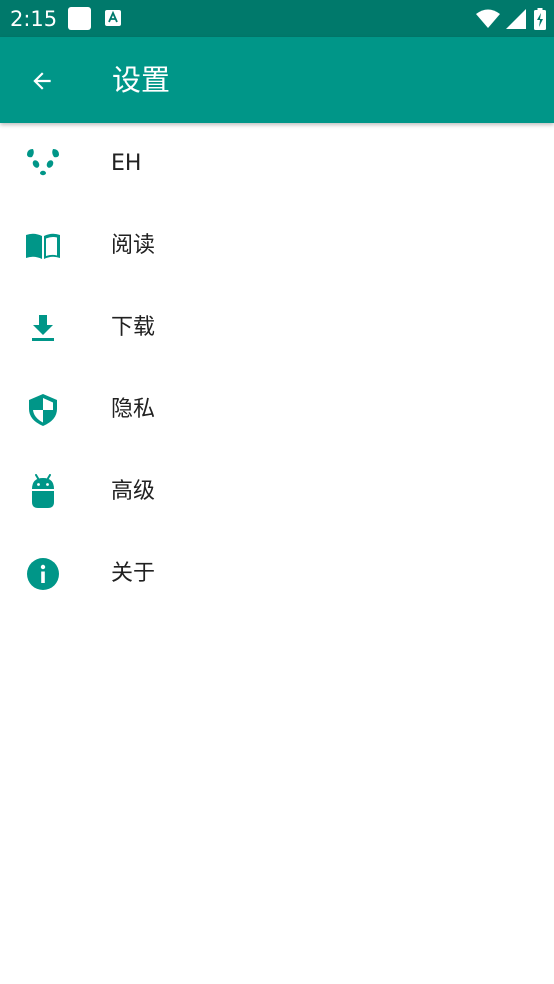 The image size is (554, 984). I want to click on settings-item-label: 高级, so click(133, 491).